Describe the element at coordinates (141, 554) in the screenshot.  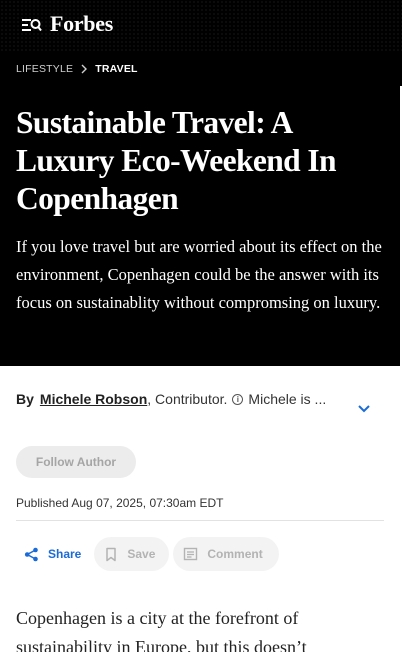
I see `save-label: Save` at that location.